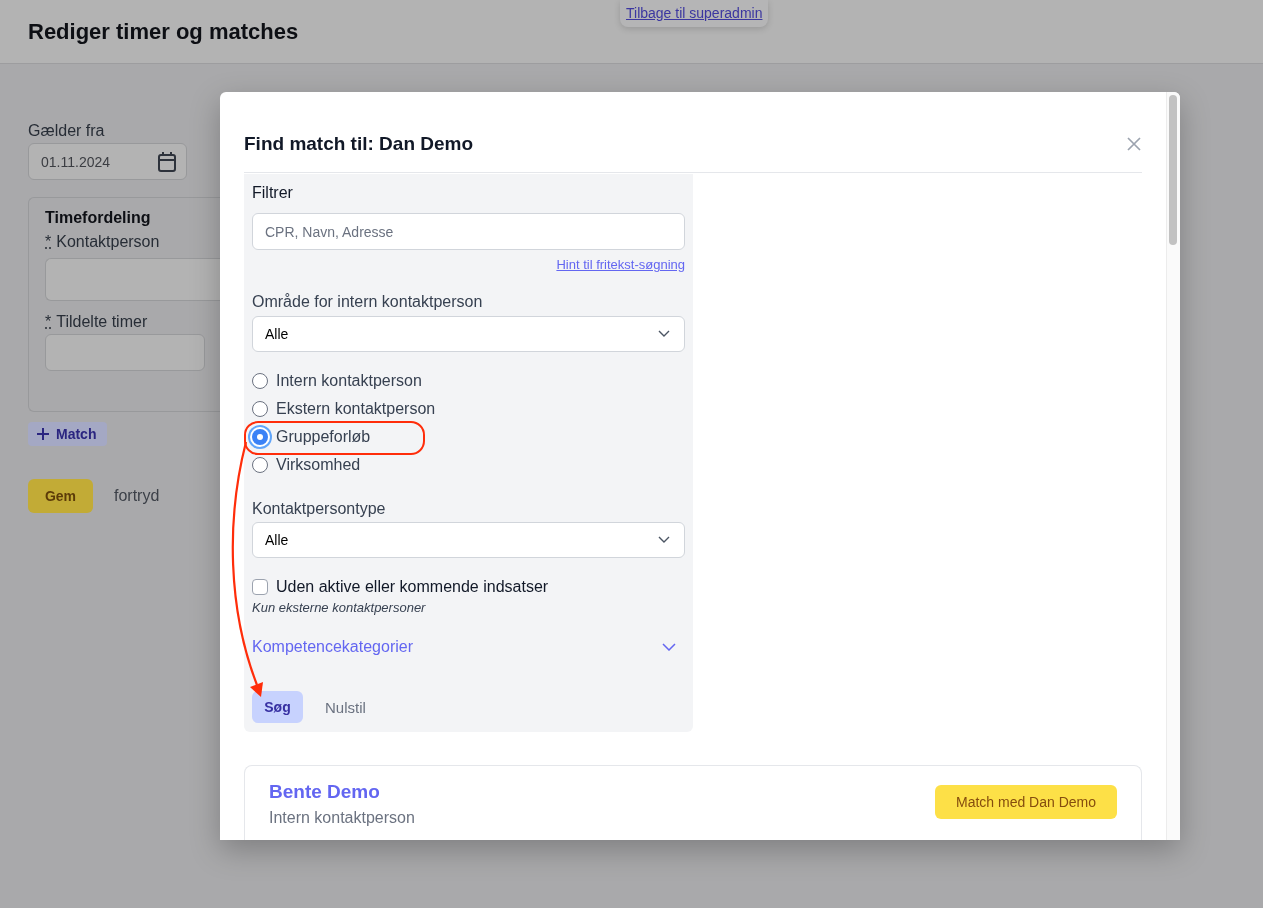 This screenshot has width=1263, height=908. I want to click on option-label: Ekstern kontaktperson, so click(356, 409).